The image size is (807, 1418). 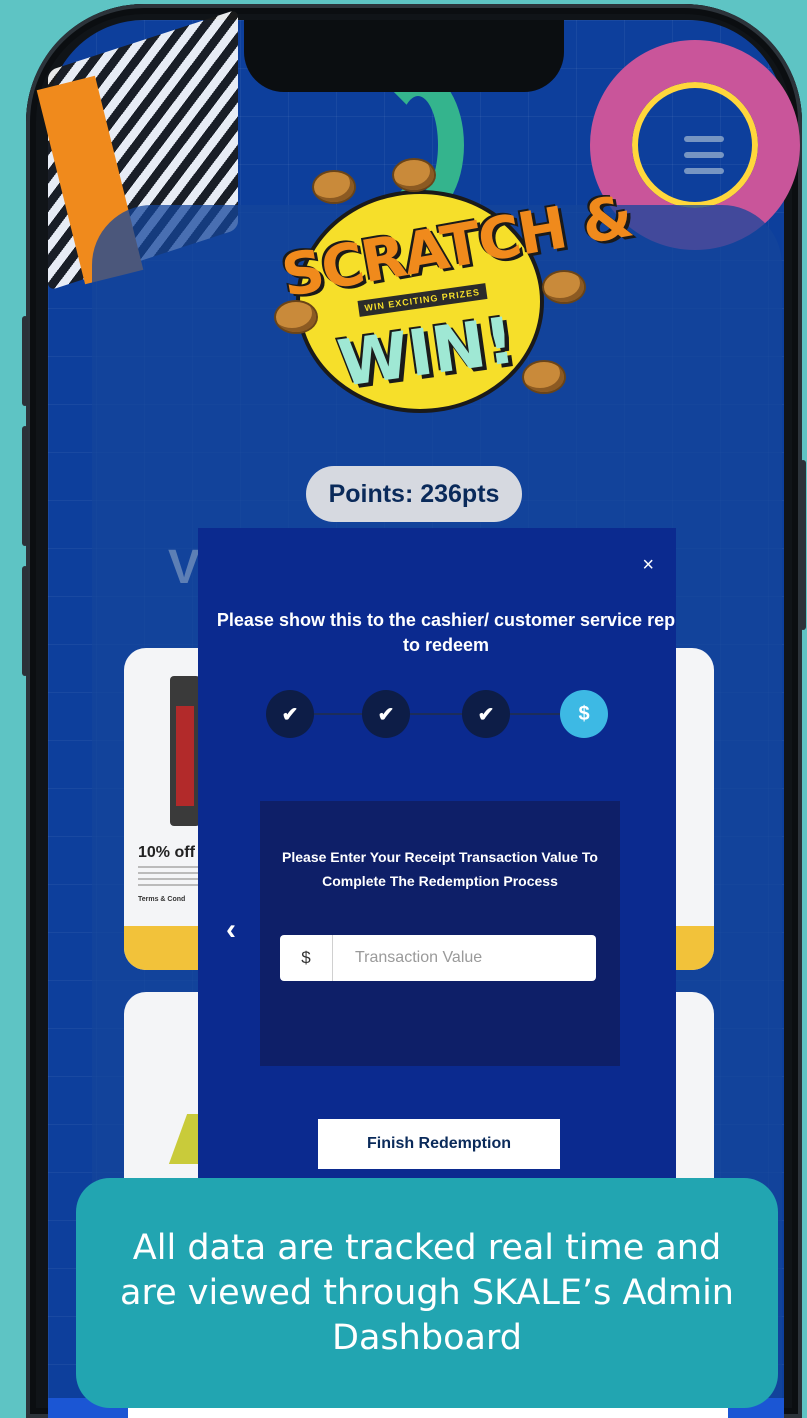 I want to click on progress-steps: ✔ ✔ ✔ $, so click(x=446, y=714).